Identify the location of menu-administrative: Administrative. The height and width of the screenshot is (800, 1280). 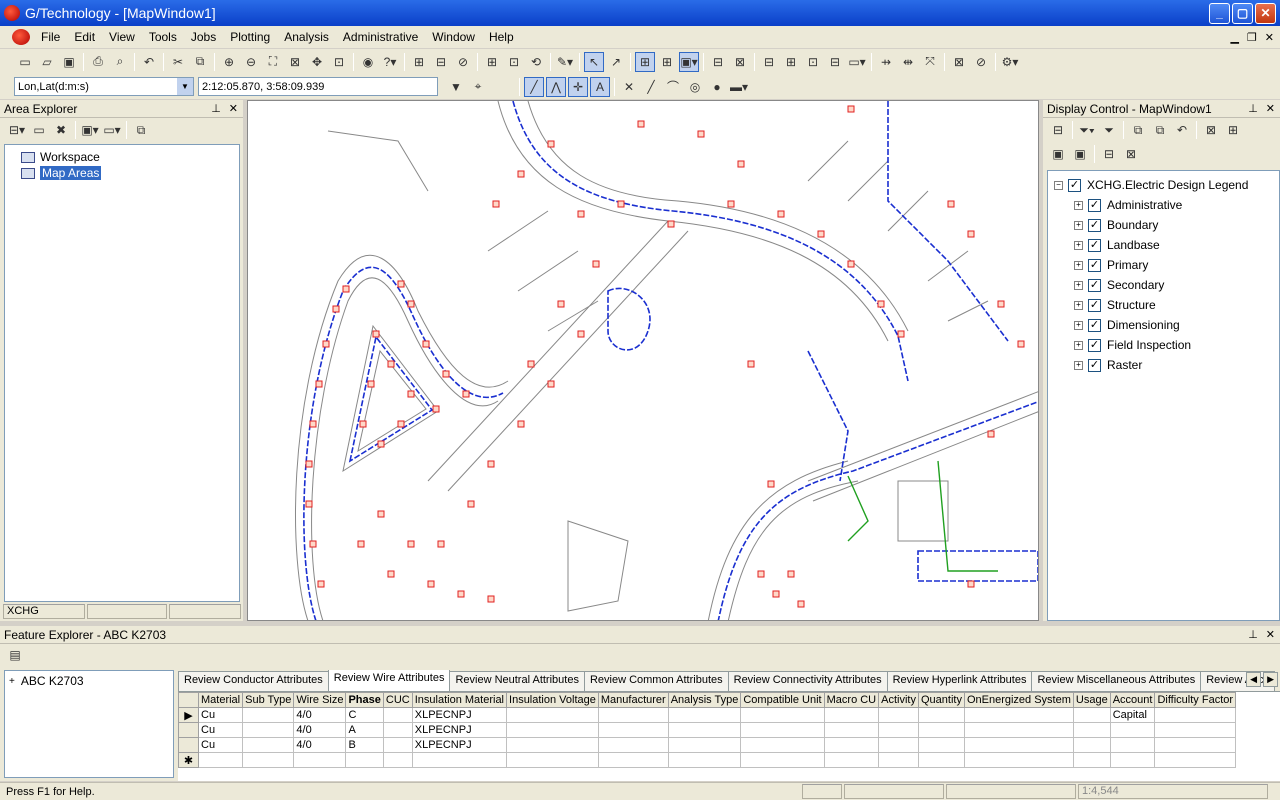
(380, 37).